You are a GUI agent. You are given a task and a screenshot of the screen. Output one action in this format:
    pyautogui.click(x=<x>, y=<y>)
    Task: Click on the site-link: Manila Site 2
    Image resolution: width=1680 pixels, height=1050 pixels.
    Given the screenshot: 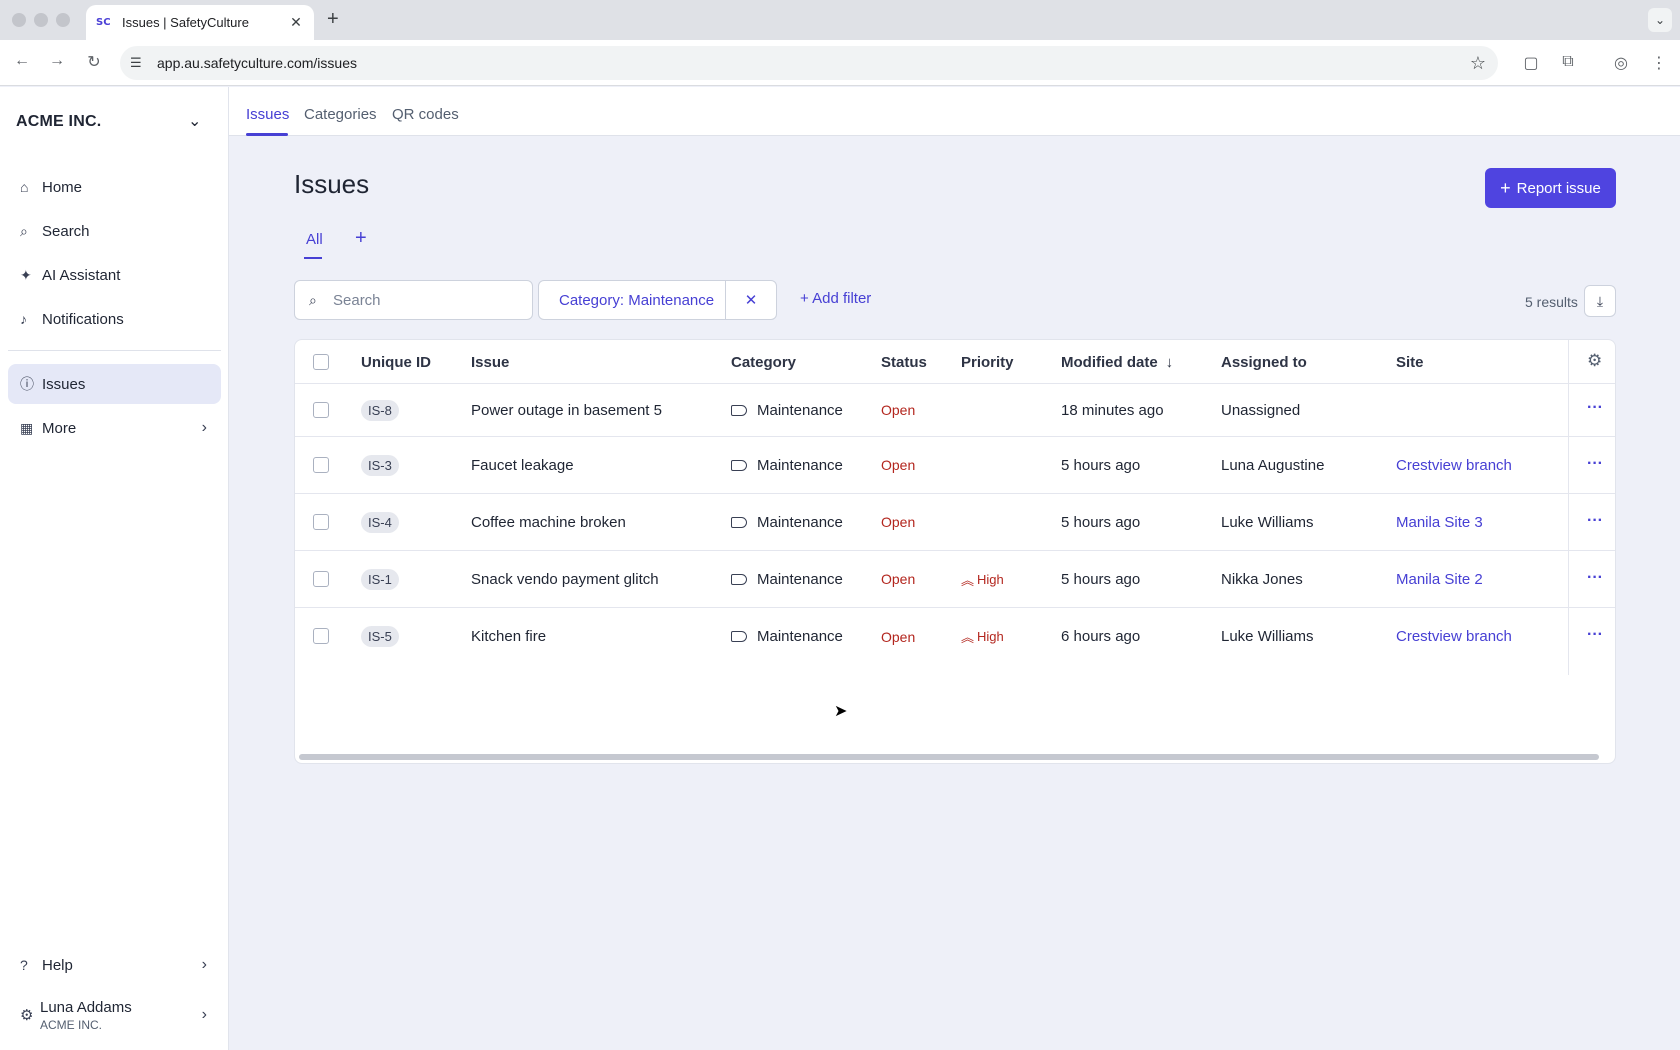 What is the action you would take?
    pyautogui.click(x=1439, y=579)
    